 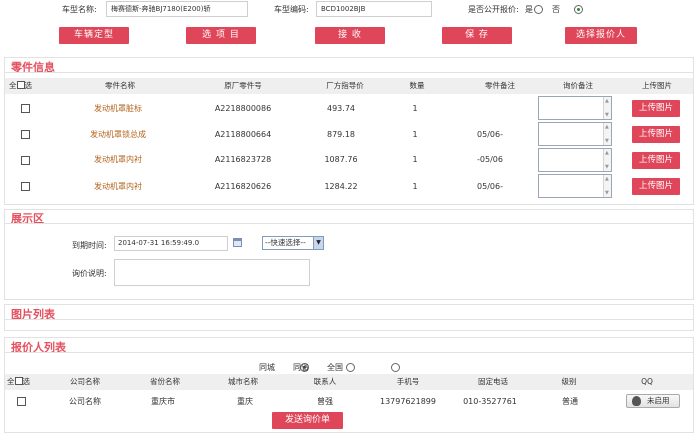 What do you see at coordinates (601, 35) in the screenshot?
I see `select-quoter-button: 选择报价人` at bounding box center [601, 35].